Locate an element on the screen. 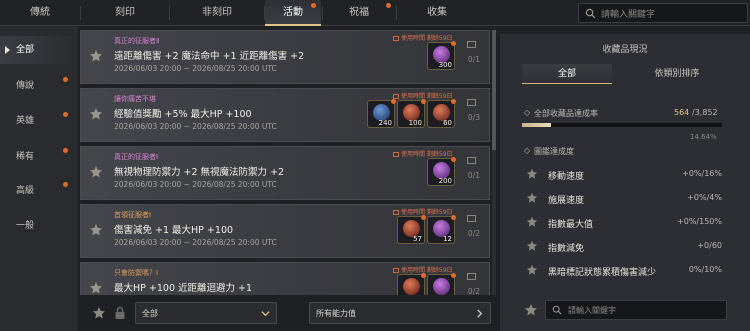 The width and height of the screenshot is (750, 331). tab-label: 刻印 is located at coordinates (125, 12).